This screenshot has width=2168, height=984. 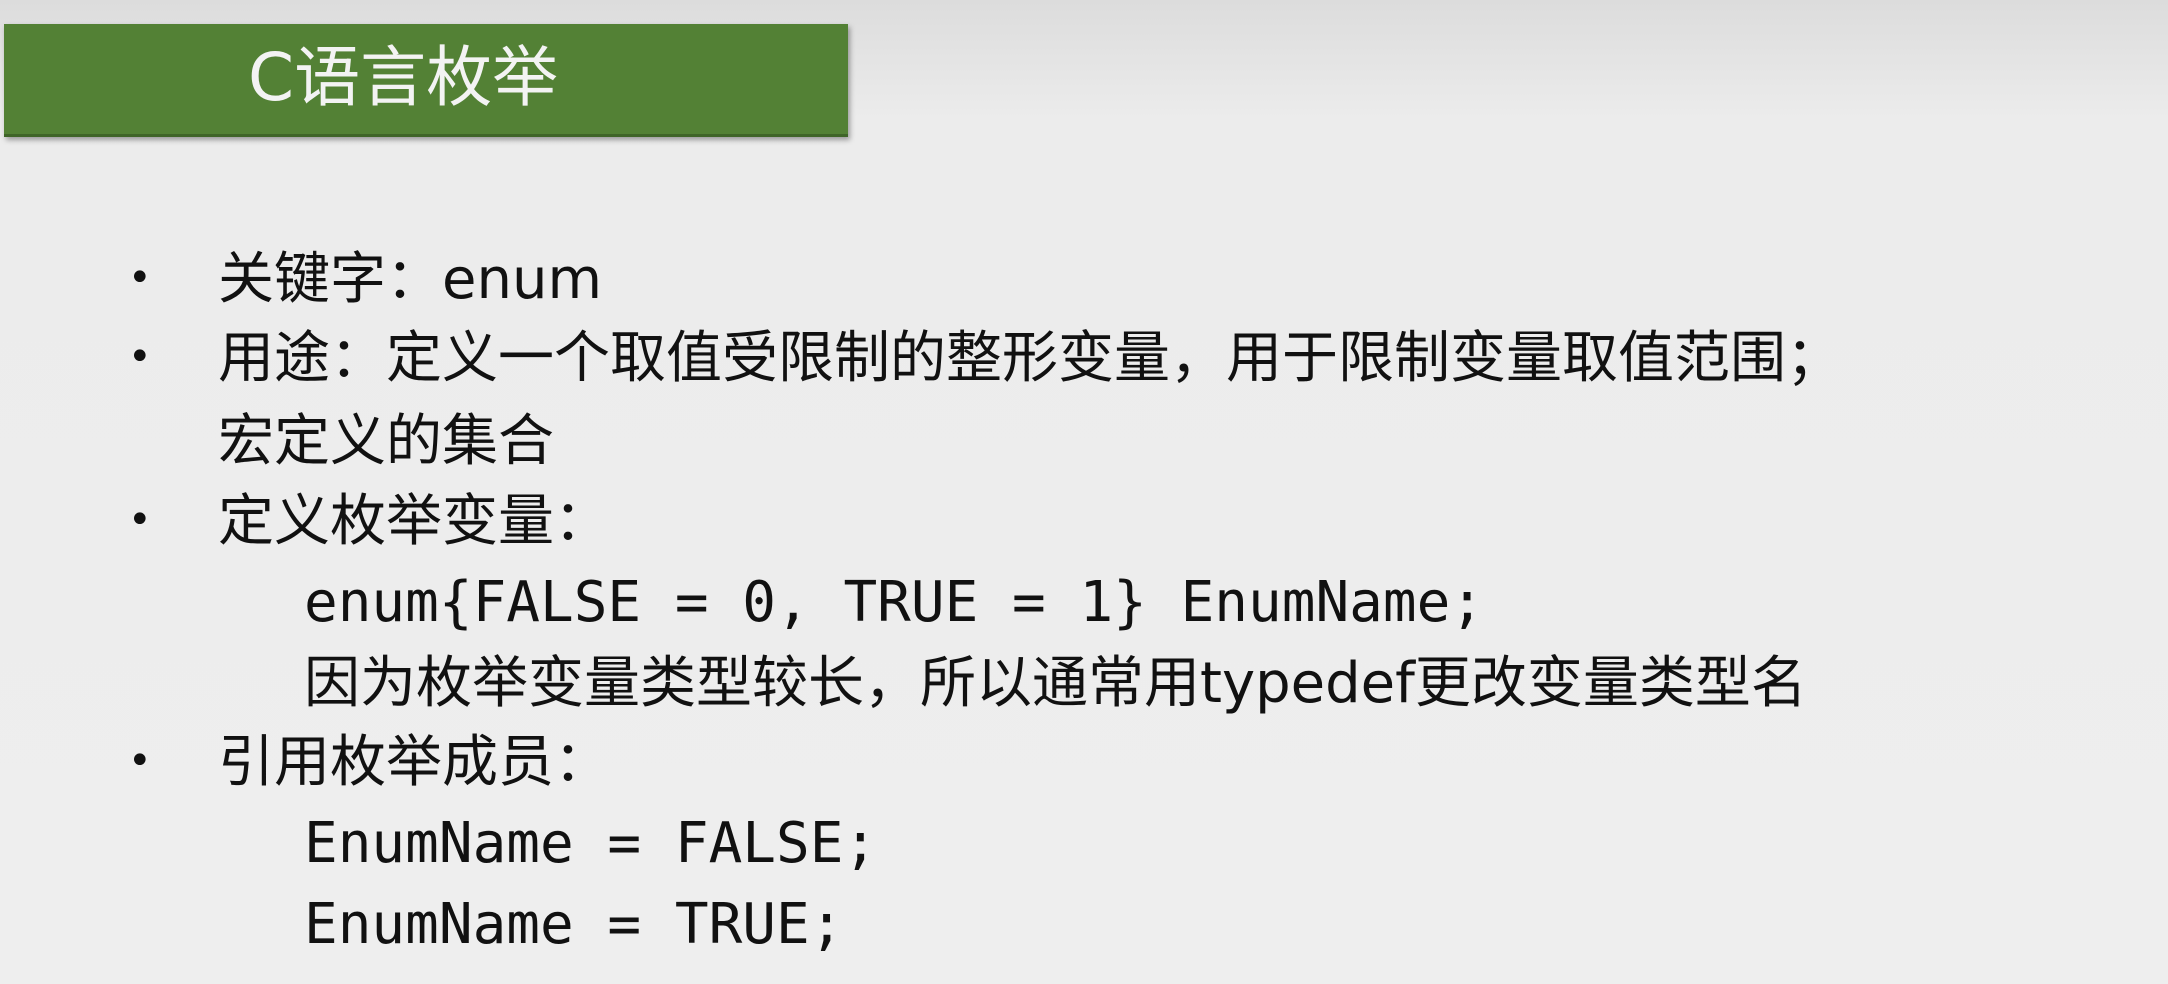 I want to click on sub-item-typedef-note: 因为枚举变量类型较长，所以通常用typedef更改变量类型名, so click(x=1055, y=683).